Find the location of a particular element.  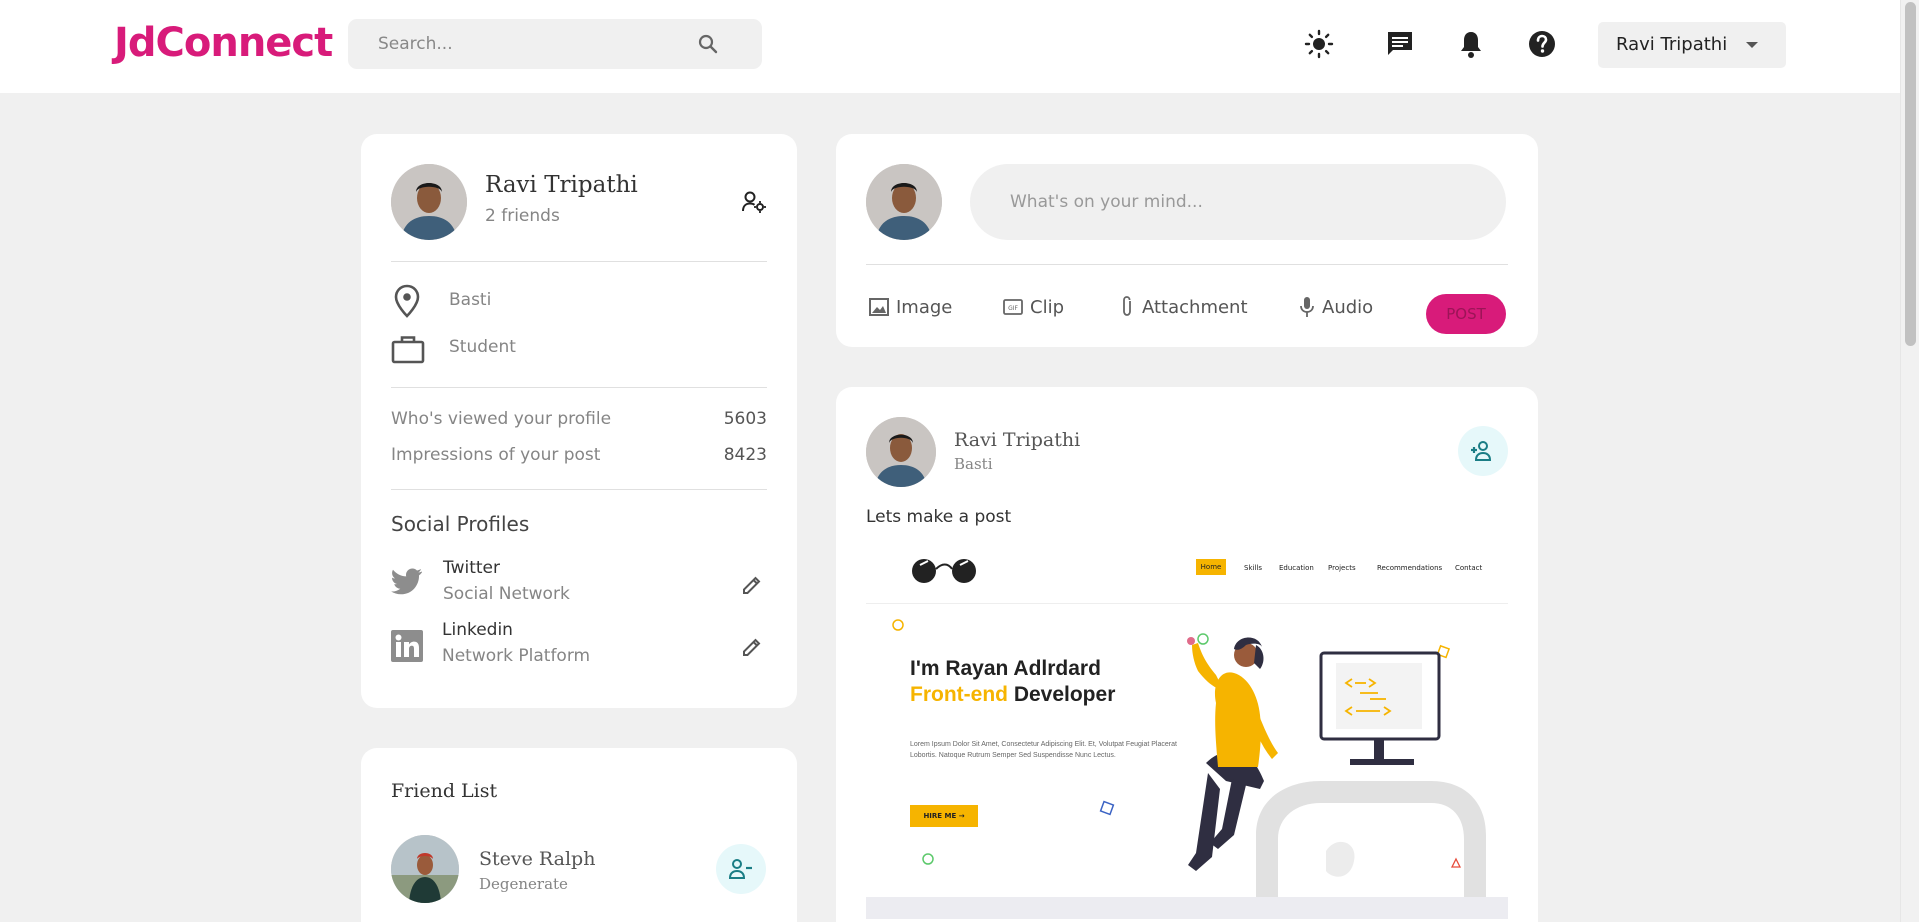

twitter-icon is located at coordinates (406, 581).